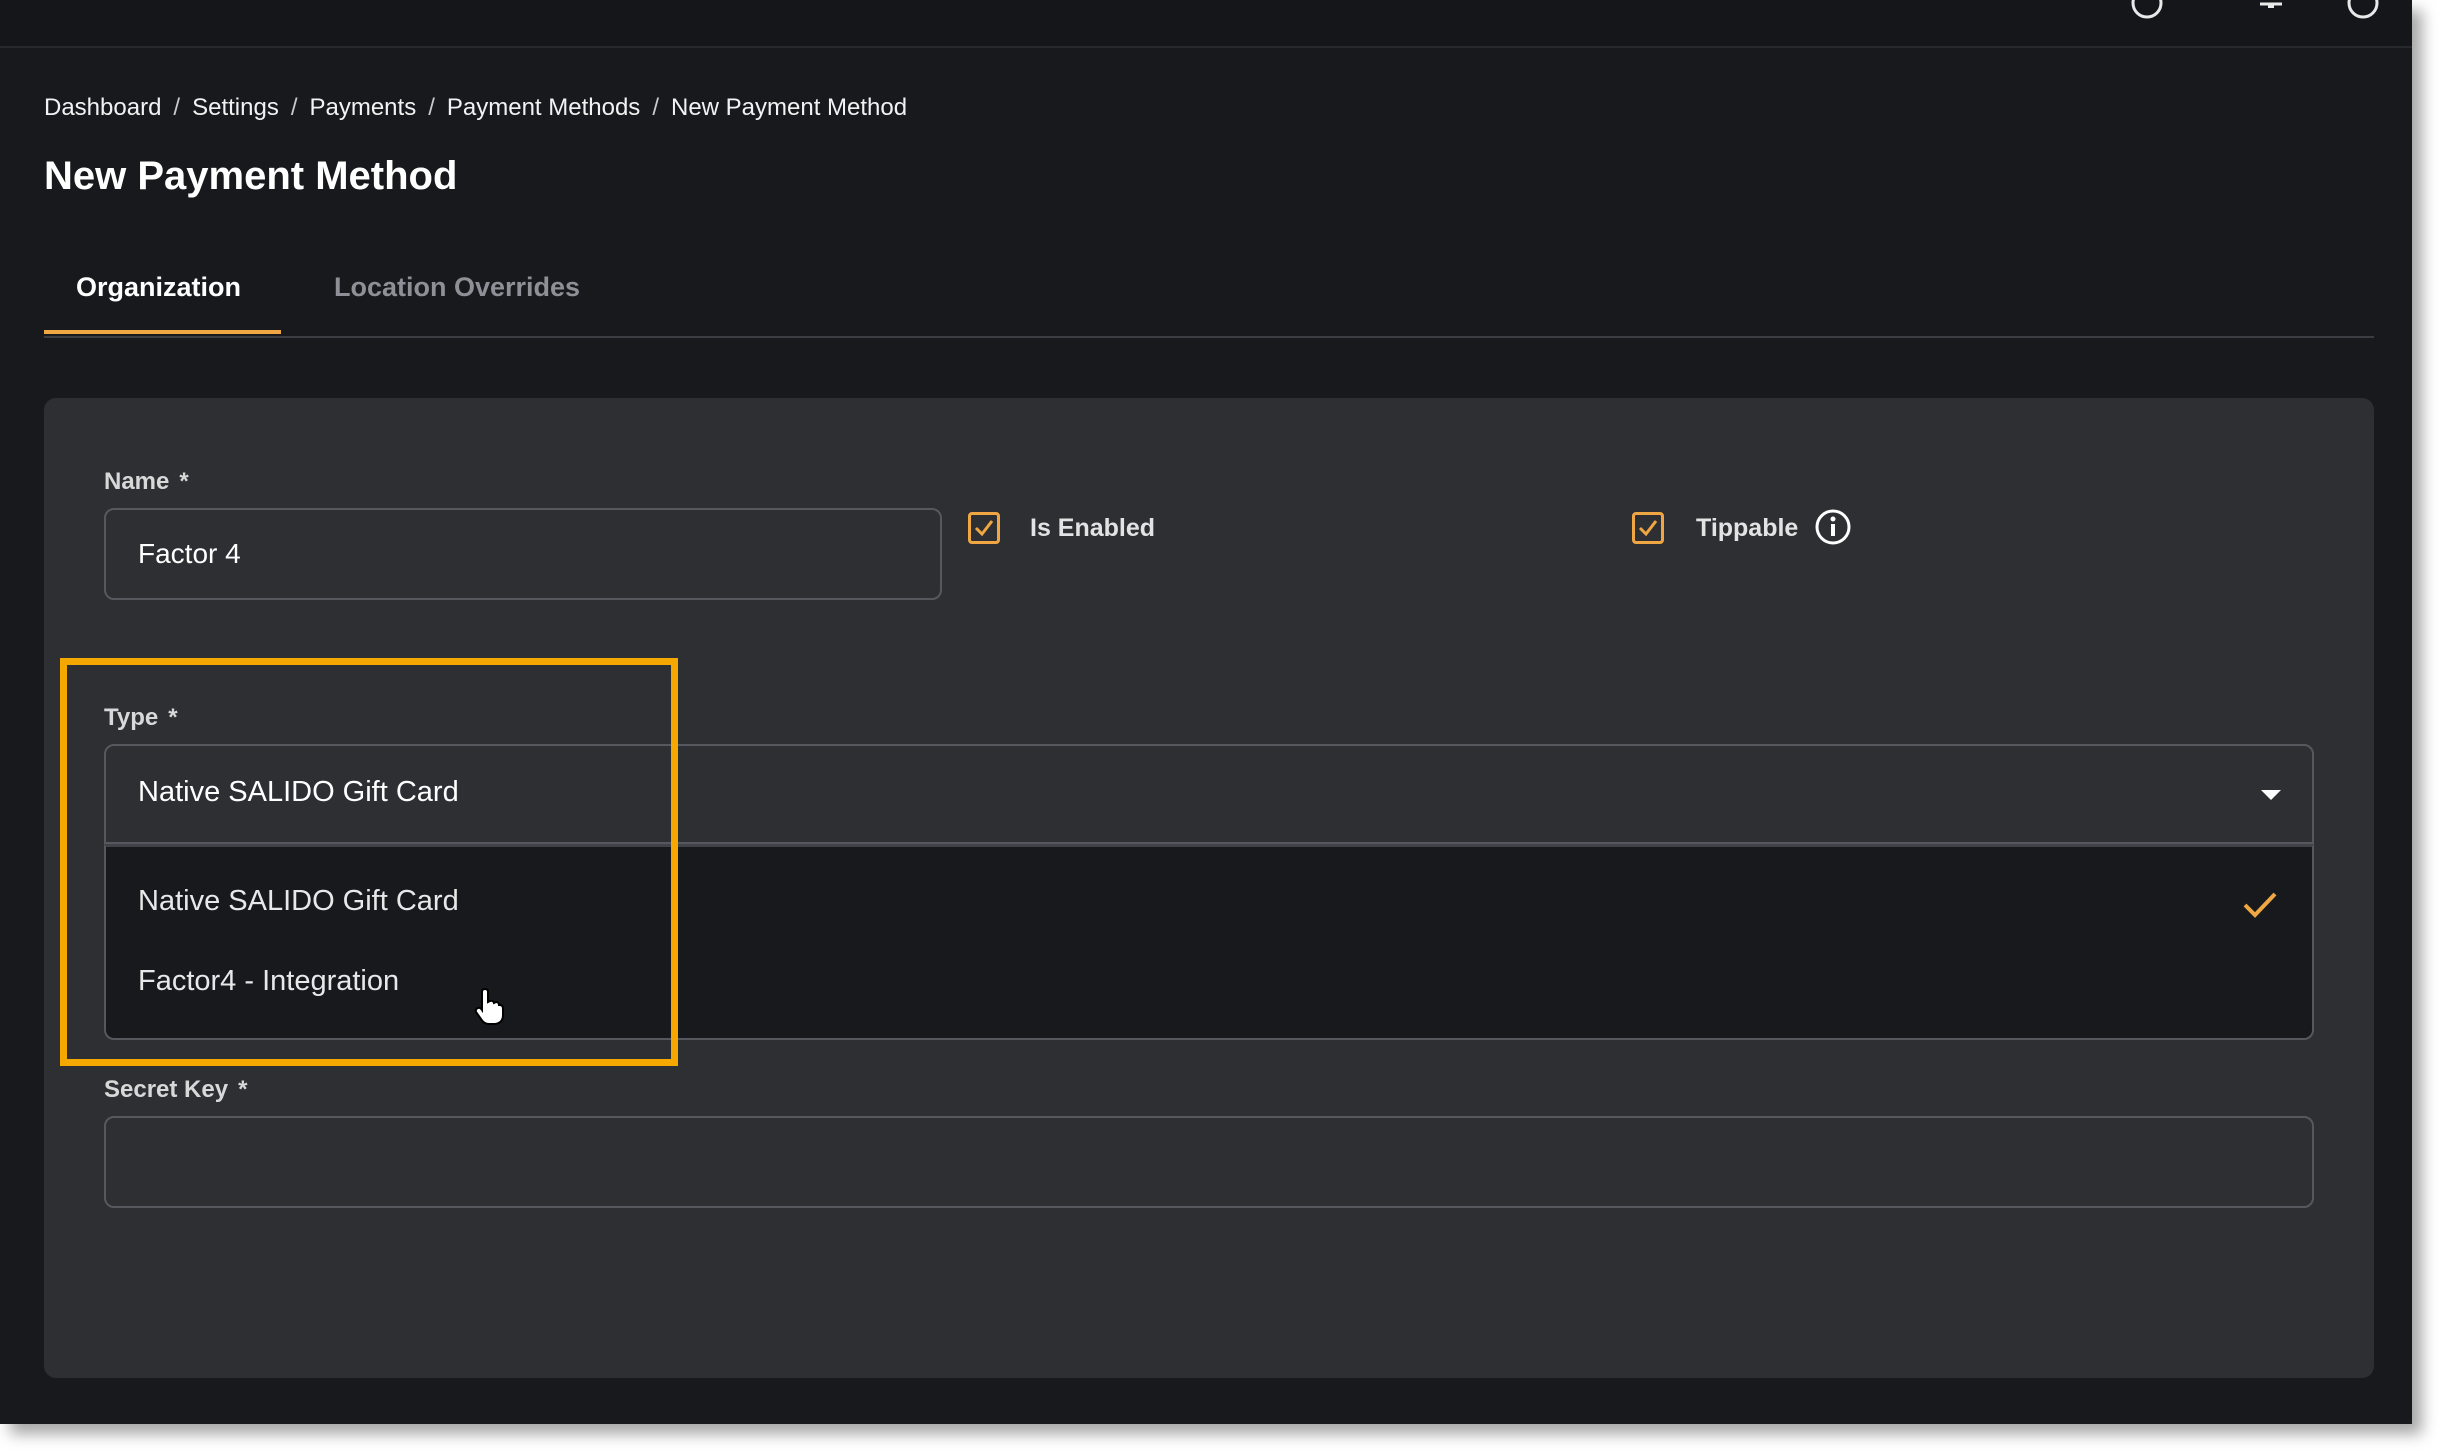  What do you see at coordinates (457, 287) in the screenshot?
I see `tab-location-overrides: Location Overrides` at bounding box center [457, 287].